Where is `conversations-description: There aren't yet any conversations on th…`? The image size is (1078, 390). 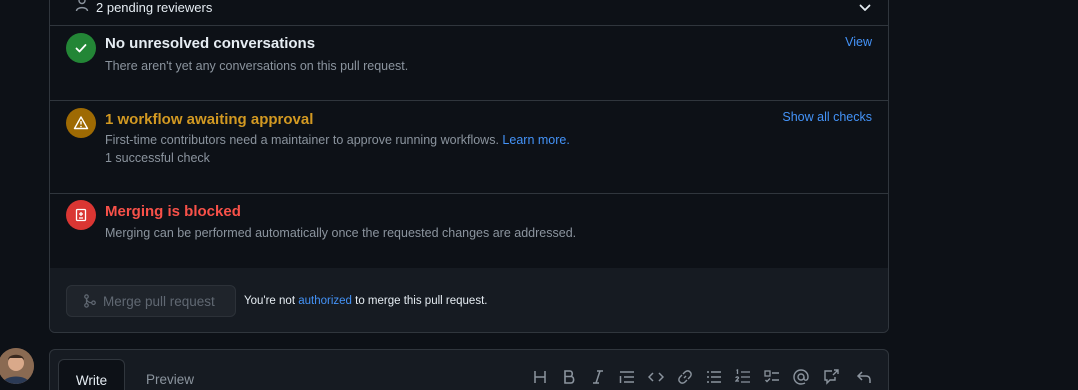
conversations-description: There aren't yet any conversations on th… is located at coordinates (257, 66).